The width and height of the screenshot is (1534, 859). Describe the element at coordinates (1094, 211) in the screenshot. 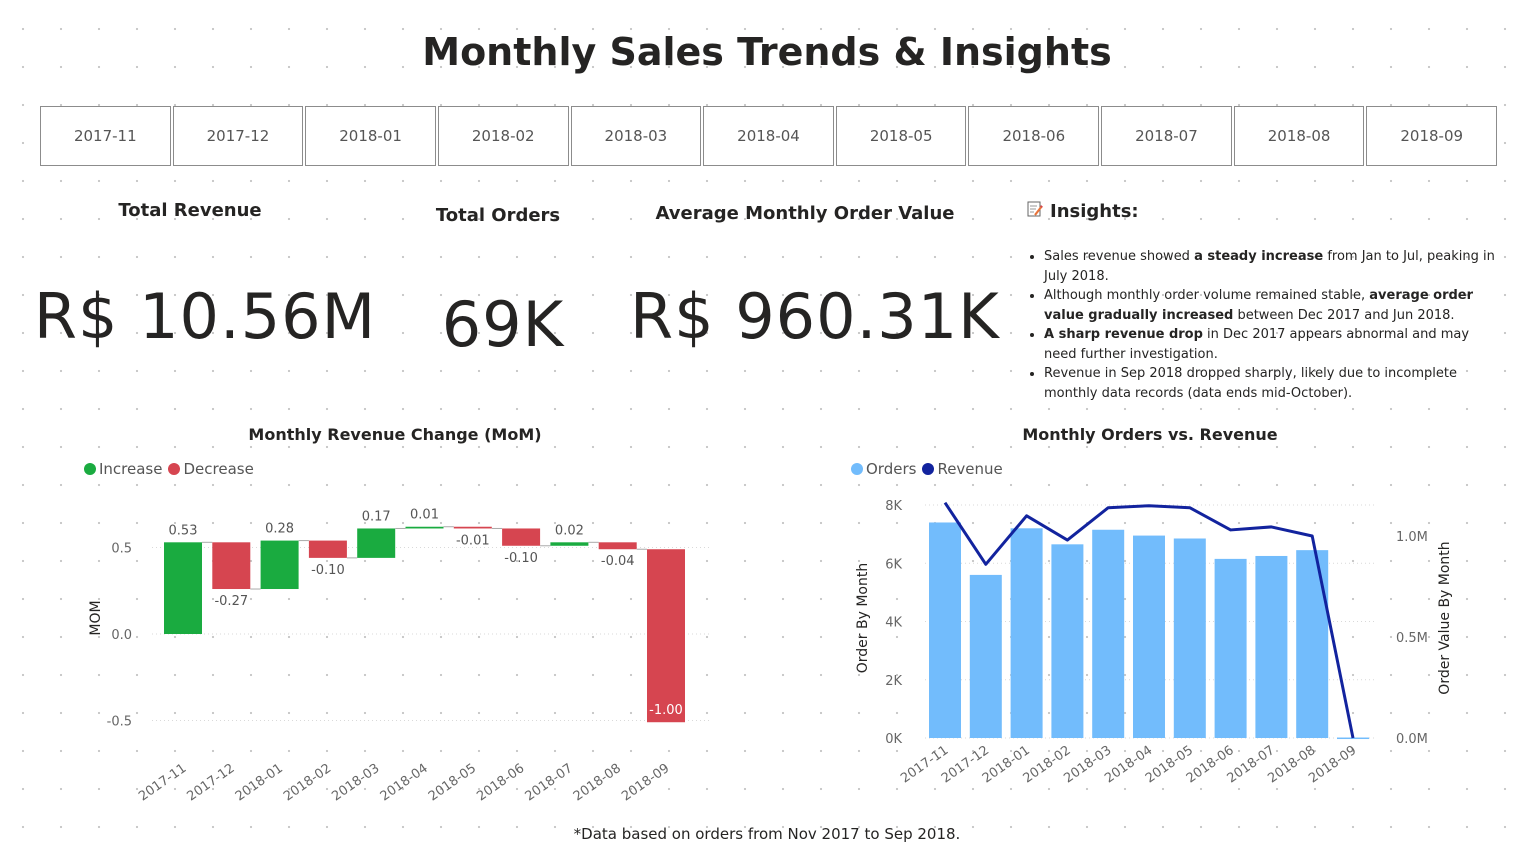

I see `insights-heading: Insights:` at that location.